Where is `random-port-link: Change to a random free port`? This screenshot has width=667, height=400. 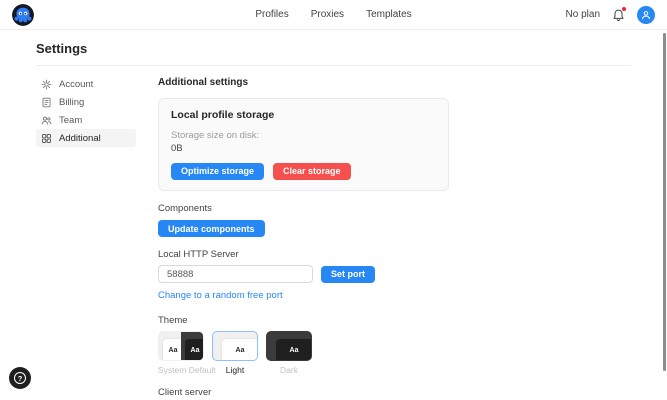
random-port-link: Change to a random free port is located at coordinates (220, 295).